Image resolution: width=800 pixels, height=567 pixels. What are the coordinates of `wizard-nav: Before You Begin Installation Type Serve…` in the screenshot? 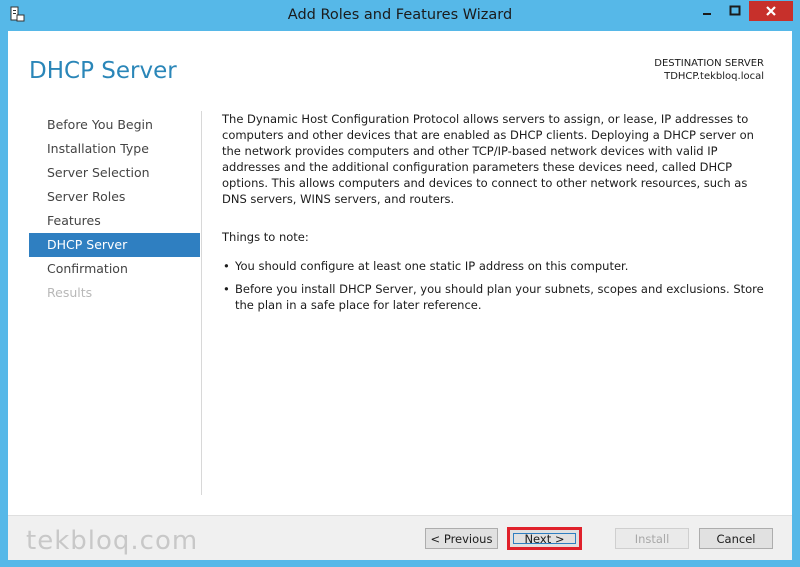 It's located at (114, 209).